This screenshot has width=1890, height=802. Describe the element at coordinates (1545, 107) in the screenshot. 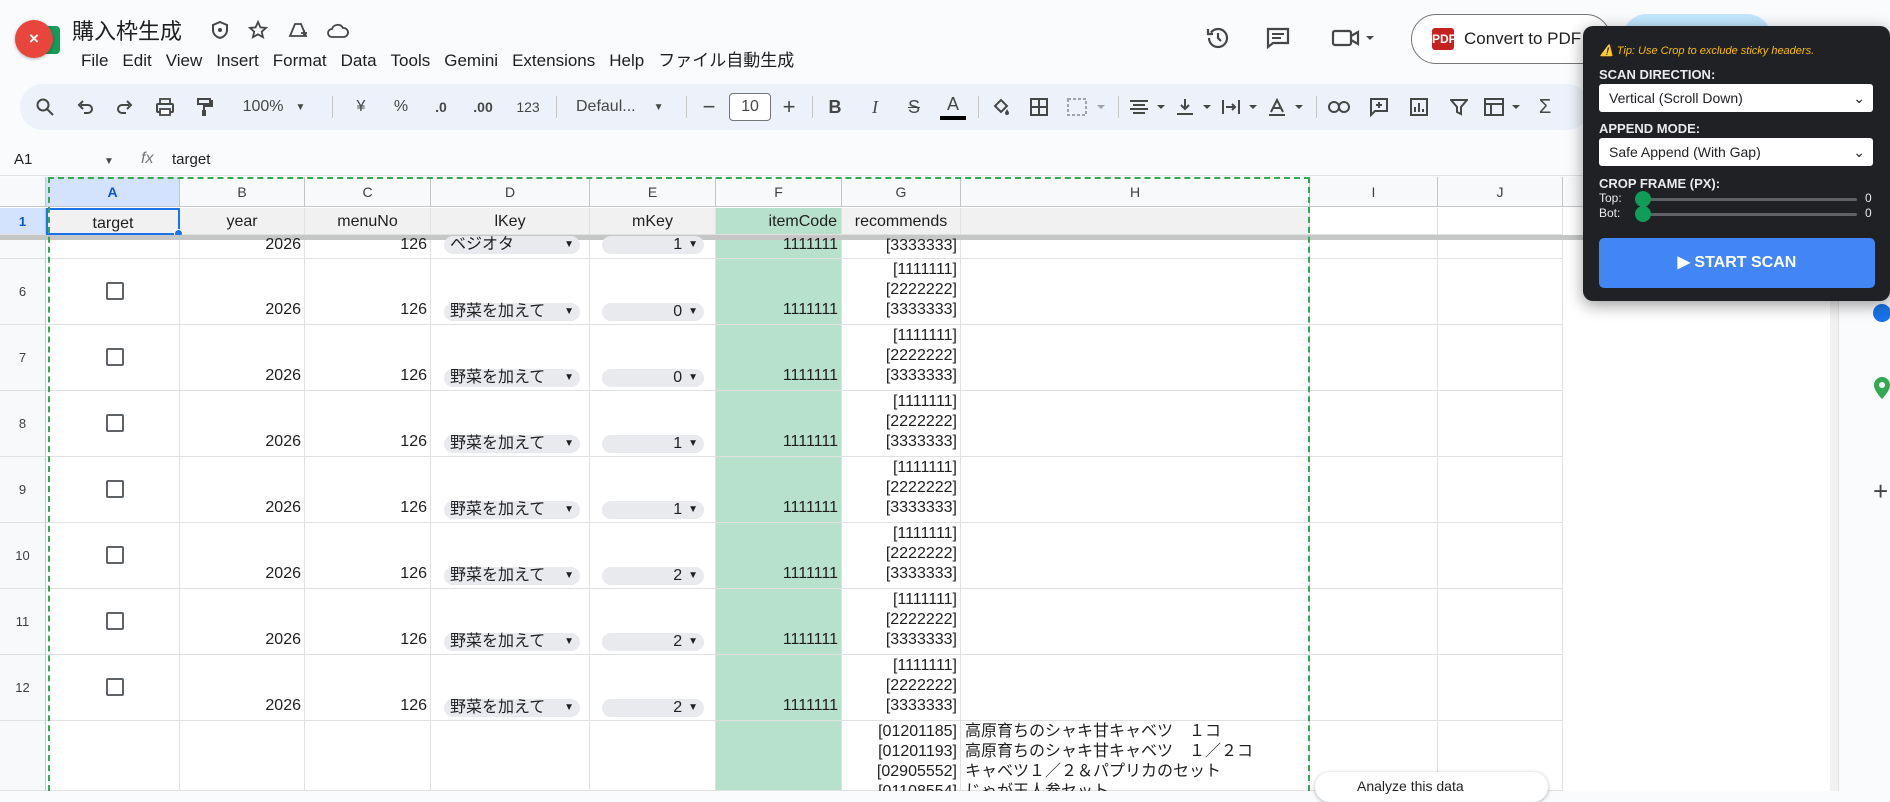

I see `functions-button: Σ` at that location.